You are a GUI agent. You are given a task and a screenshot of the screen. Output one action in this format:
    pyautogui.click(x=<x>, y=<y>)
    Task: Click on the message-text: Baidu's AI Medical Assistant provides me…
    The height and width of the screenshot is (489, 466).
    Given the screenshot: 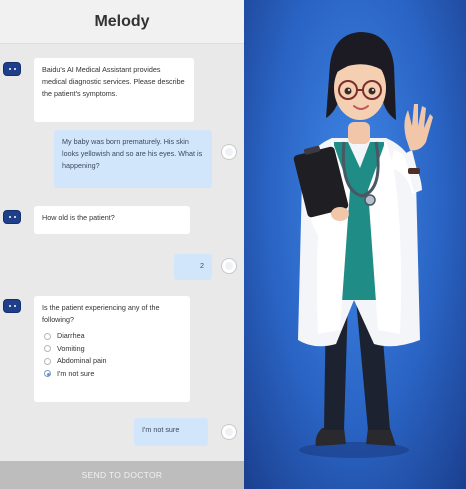 What is the action you would take?
    pyautogui.click(x=113, y=81)
    